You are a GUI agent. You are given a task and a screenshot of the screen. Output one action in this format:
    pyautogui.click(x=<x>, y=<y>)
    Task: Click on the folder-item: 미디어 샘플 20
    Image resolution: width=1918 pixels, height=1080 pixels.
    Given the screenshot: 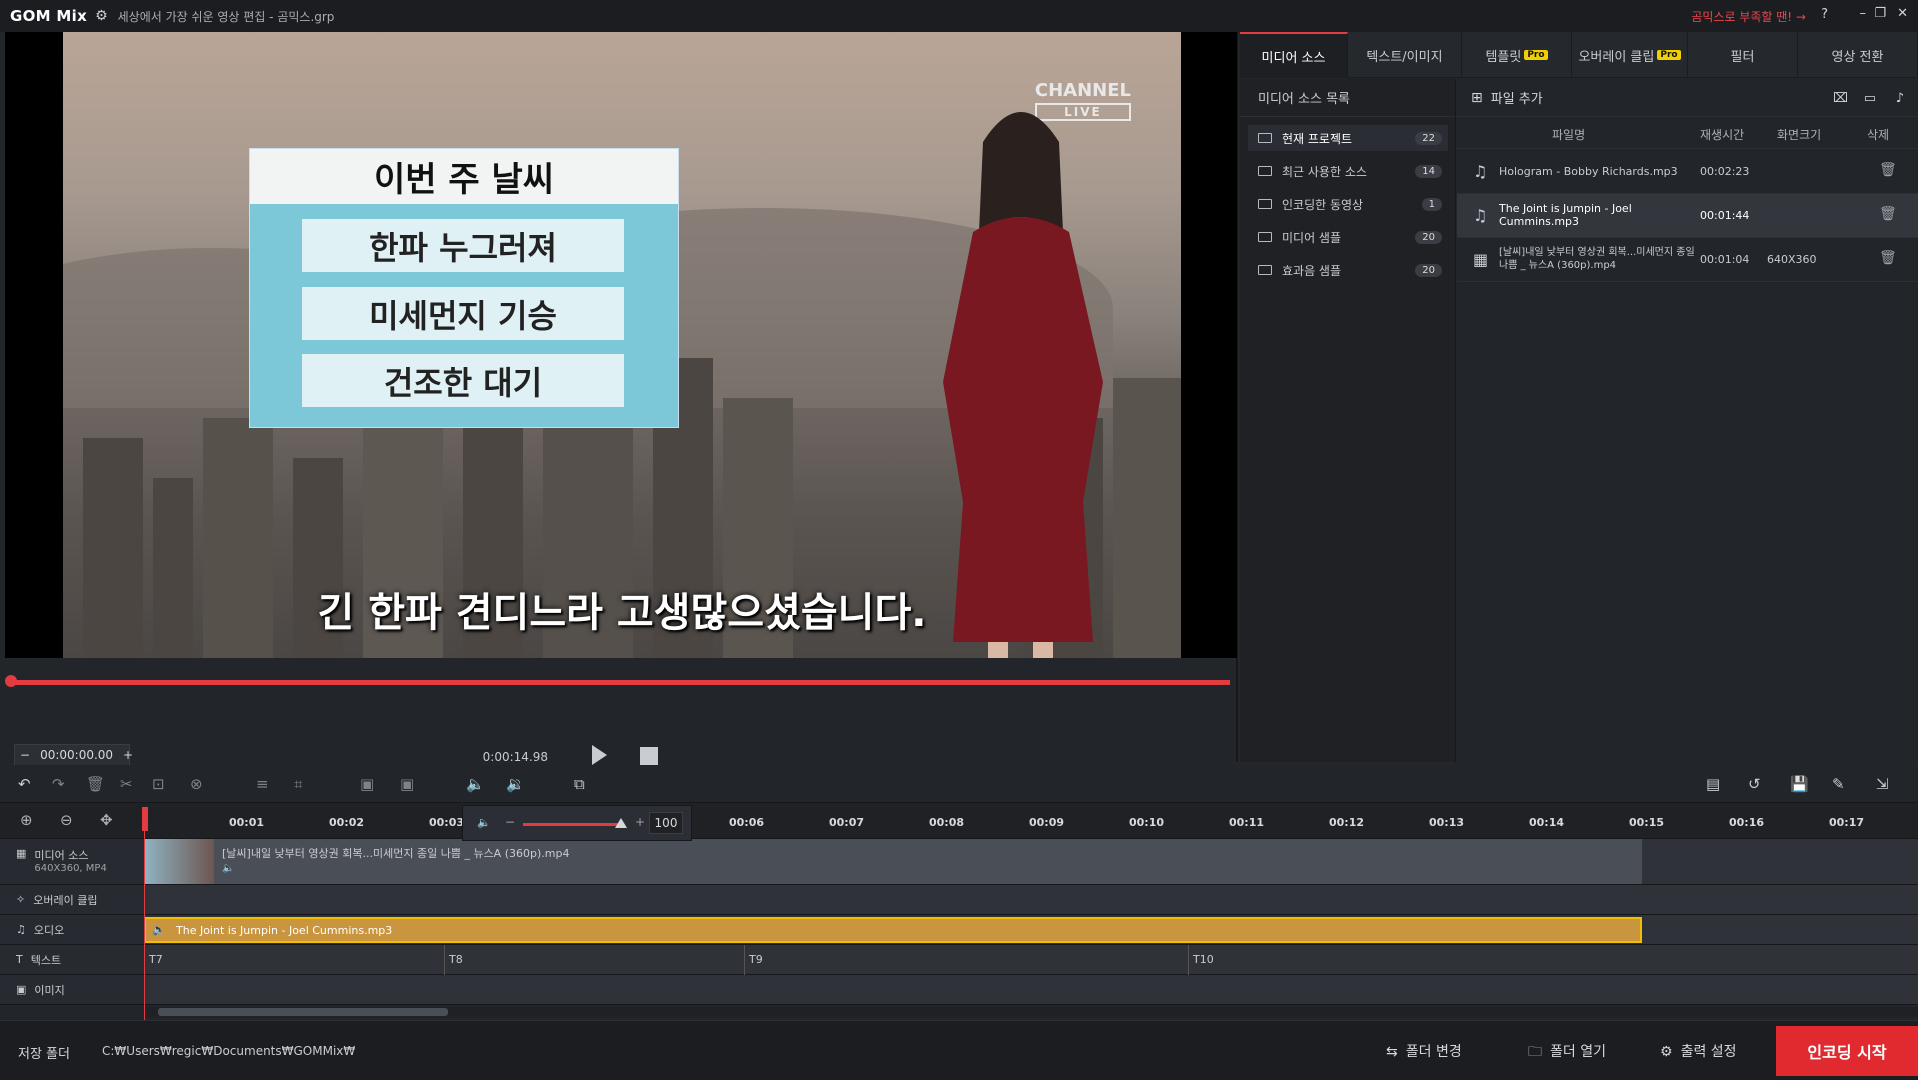 What is the action you would take?
    pyautogui.click(x=1348, y=237)
    